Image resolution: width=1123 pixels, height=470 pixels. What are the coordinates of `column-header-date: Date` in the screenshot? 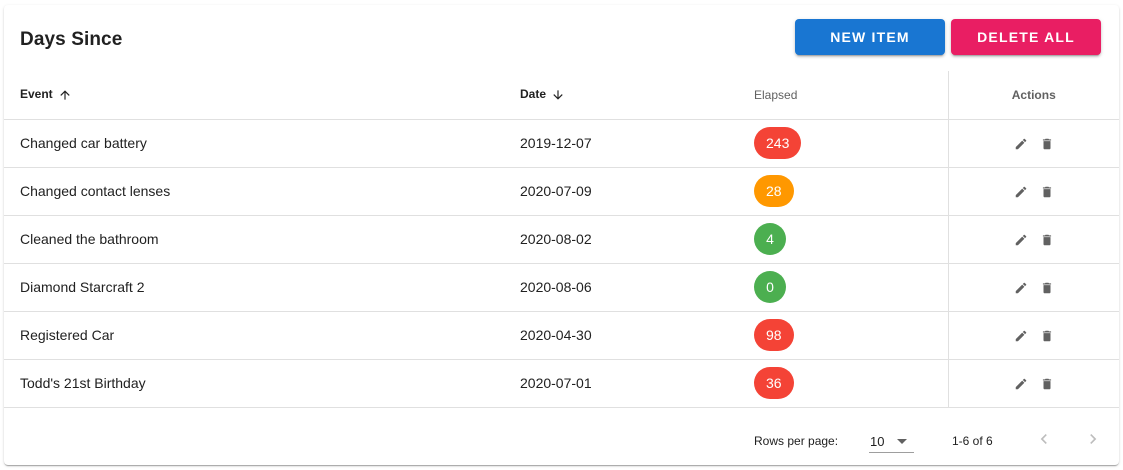 It's located at (621, 95).